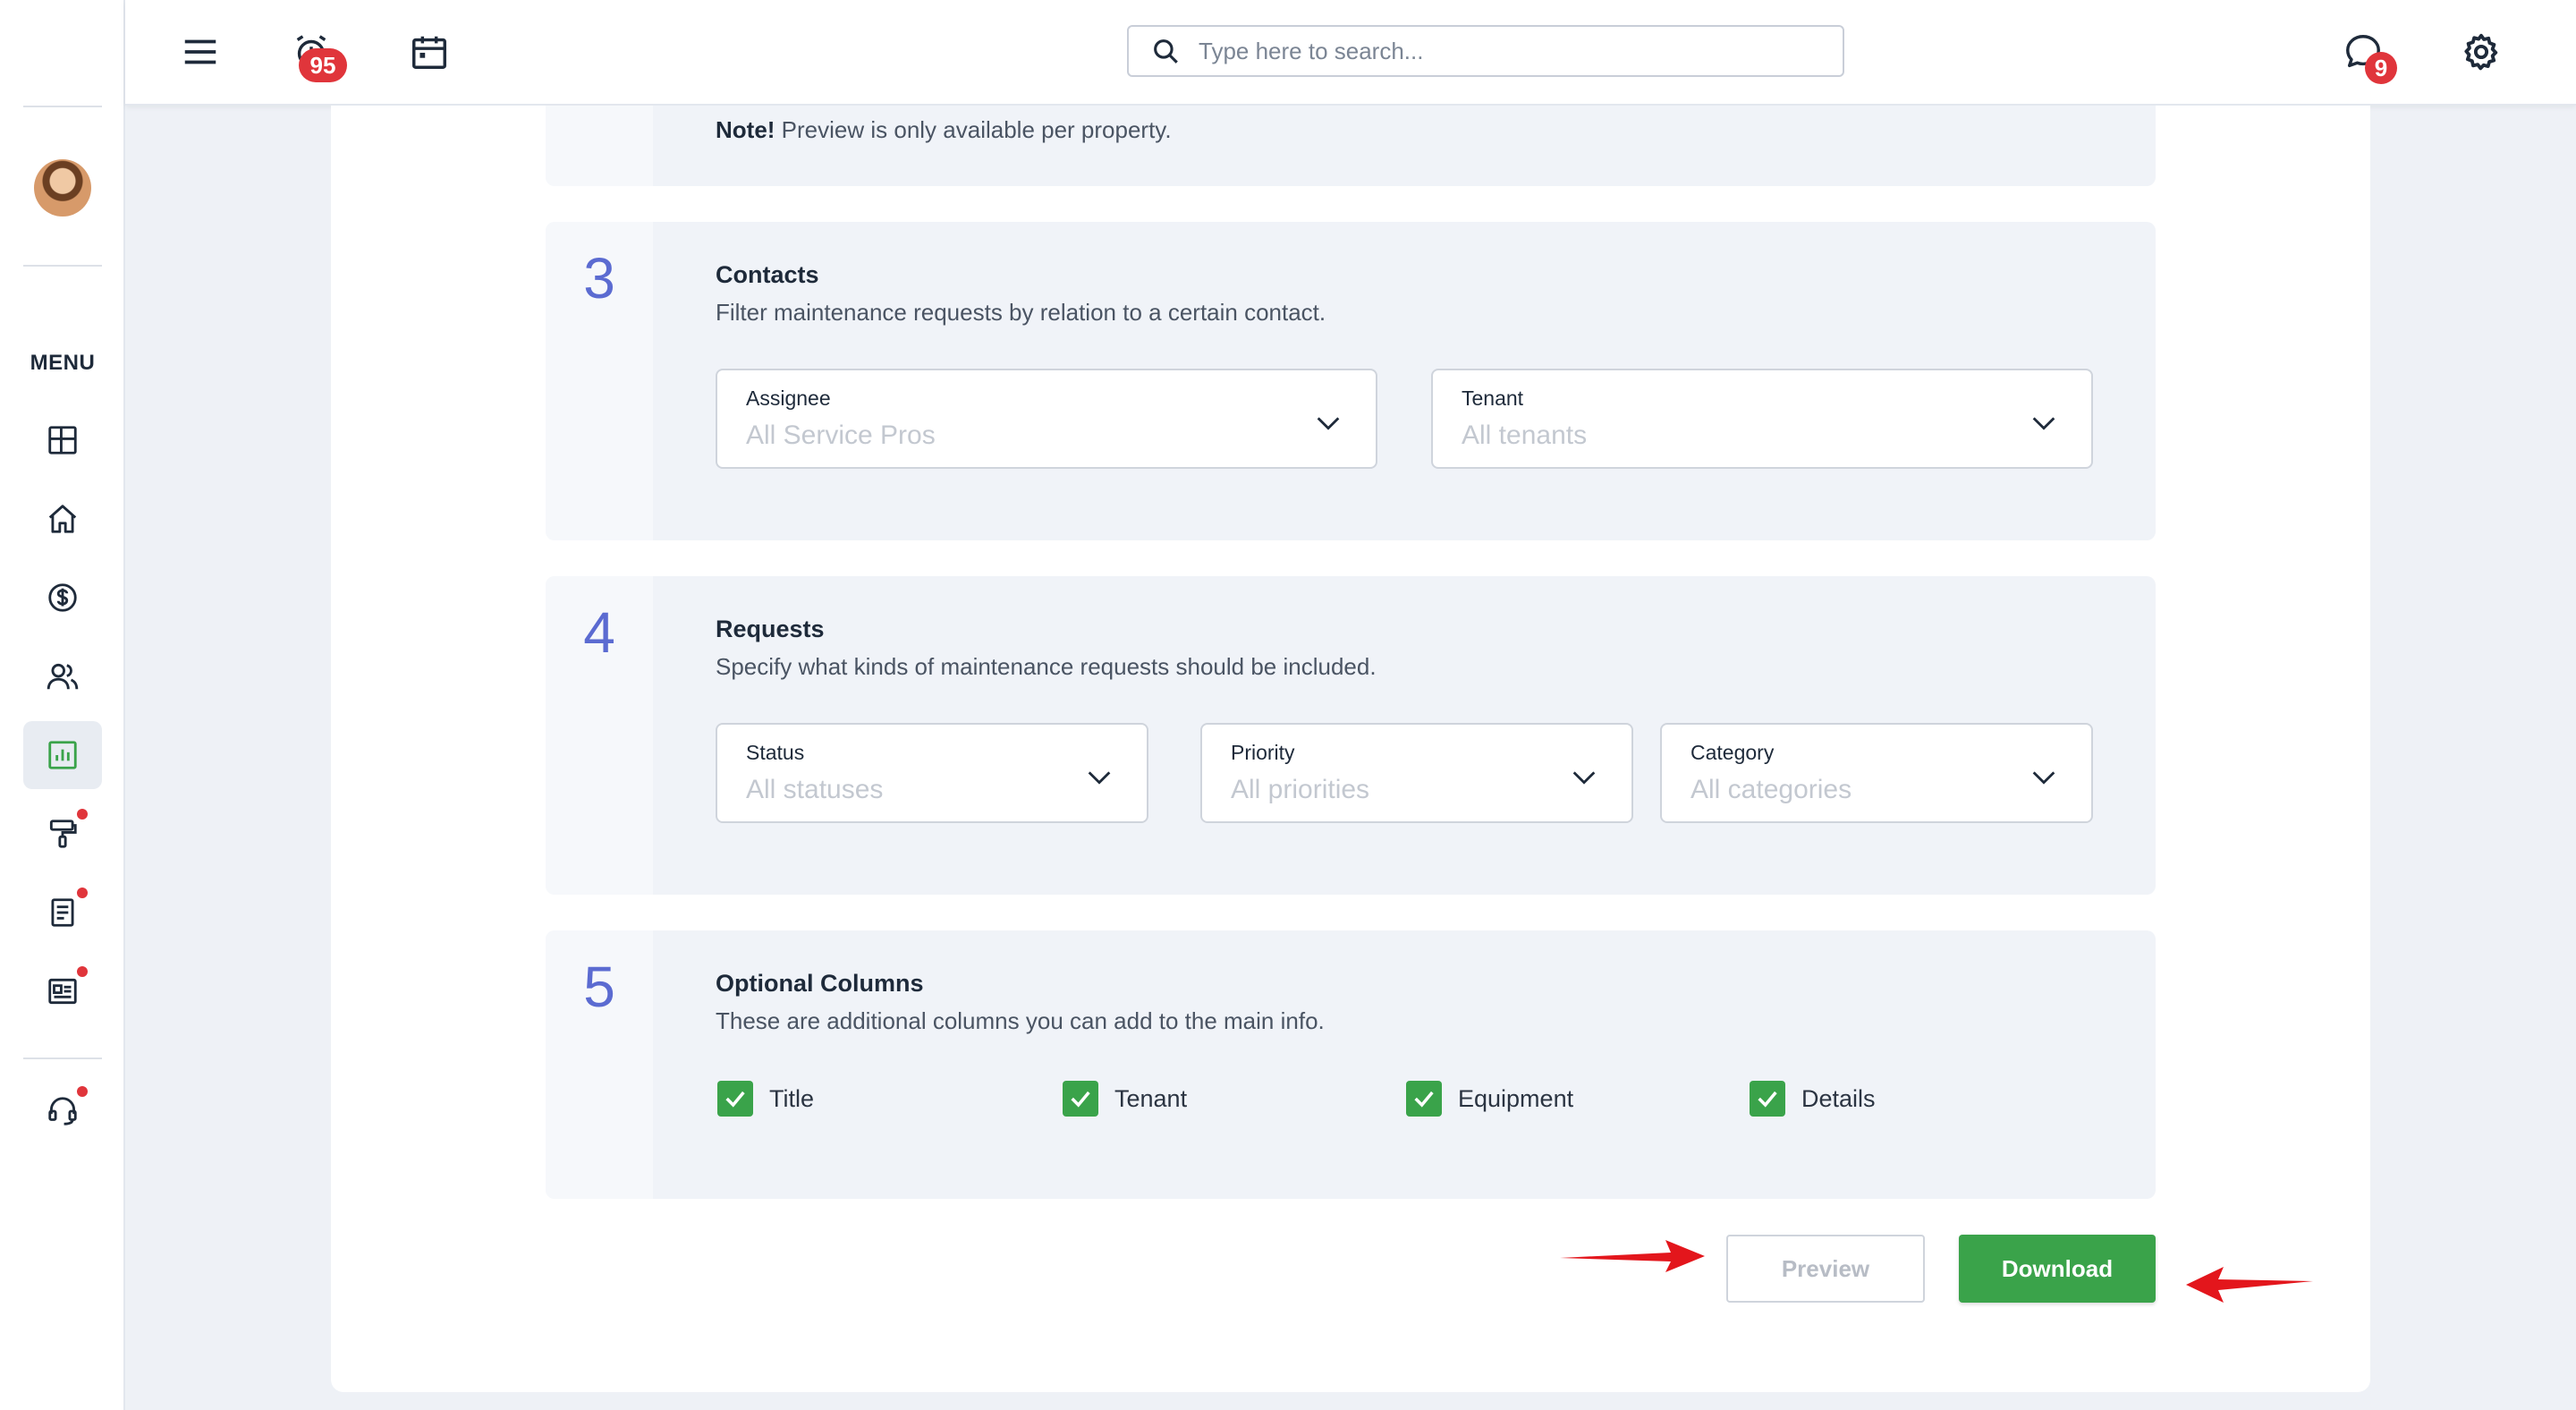 This screenshot has height=1410, width=2576. I want to click on settings-button, so click(2481, 52).